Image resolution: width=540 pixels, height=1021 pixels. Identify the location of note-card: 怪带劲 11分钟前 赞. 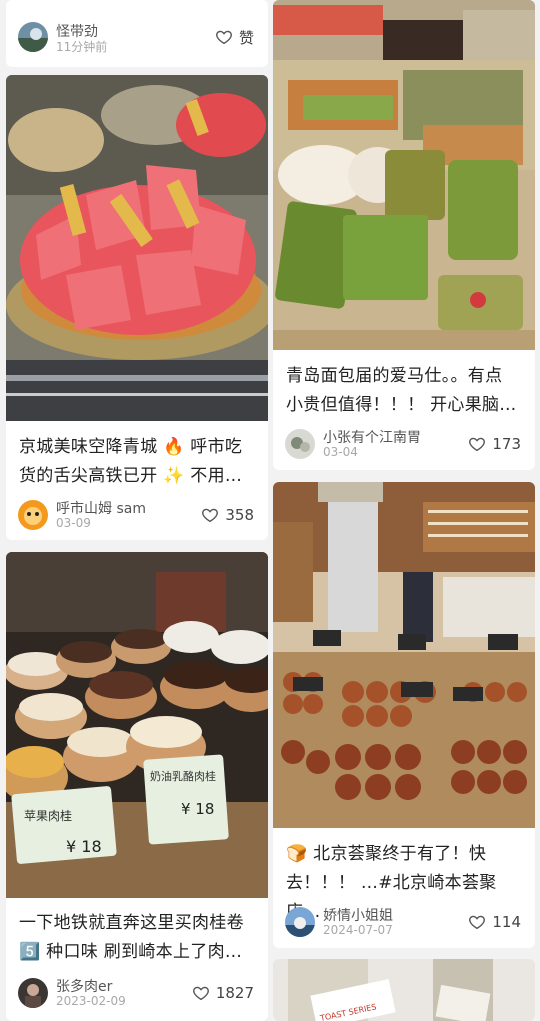
(137, 33).